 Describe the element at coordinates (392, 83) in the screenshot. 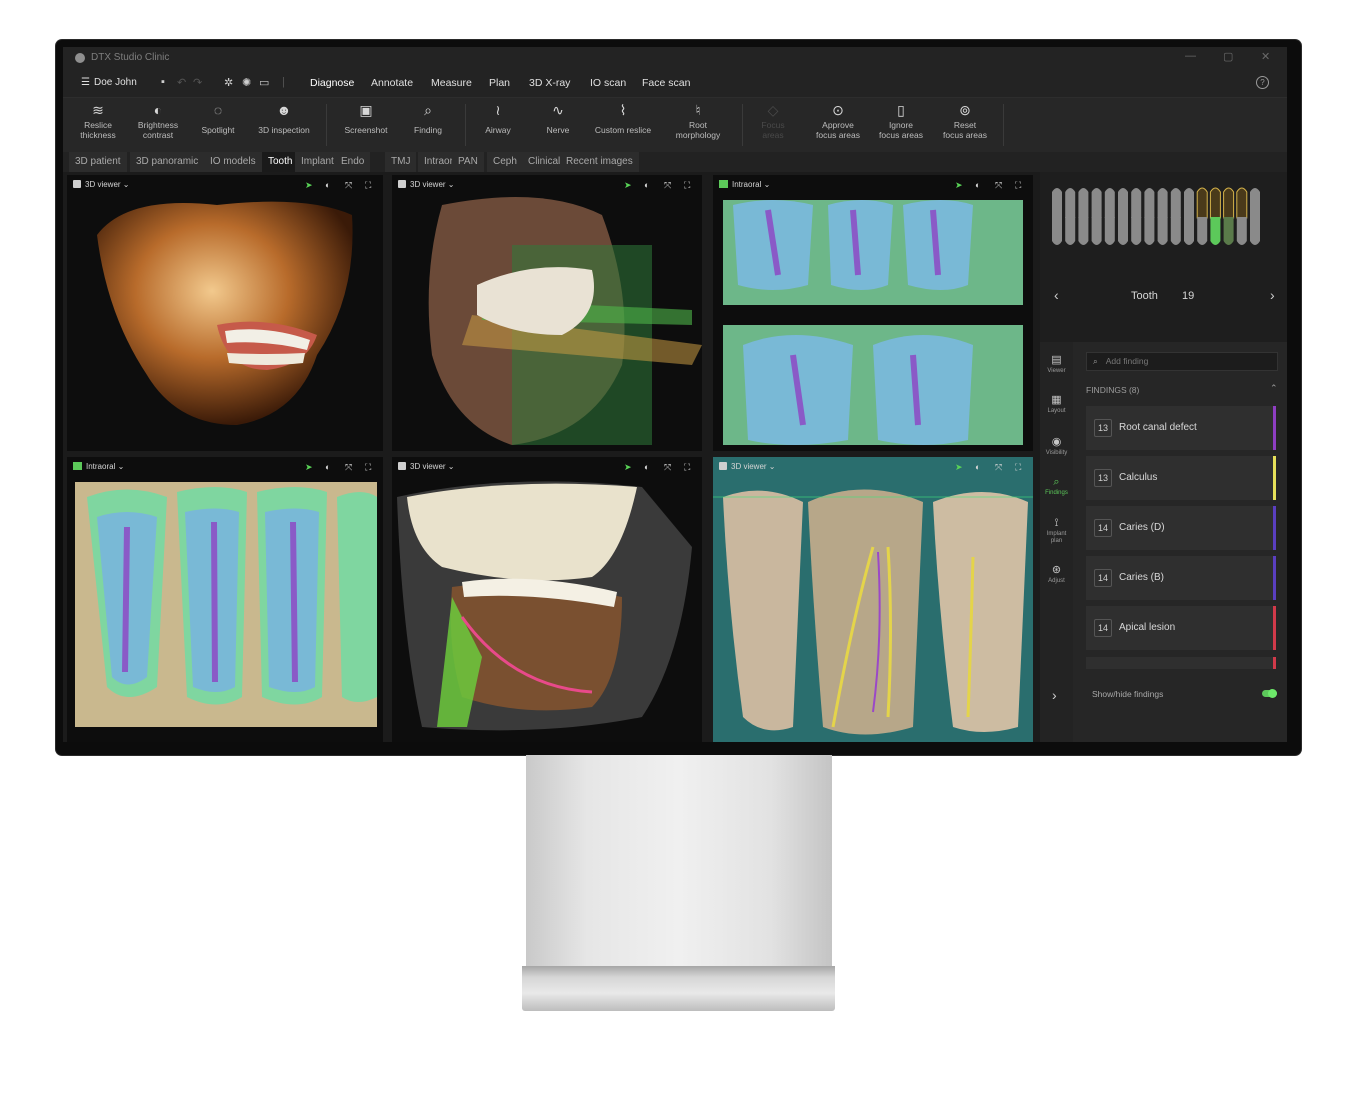

I see `menu-item-annotate: Annotate` at that location.